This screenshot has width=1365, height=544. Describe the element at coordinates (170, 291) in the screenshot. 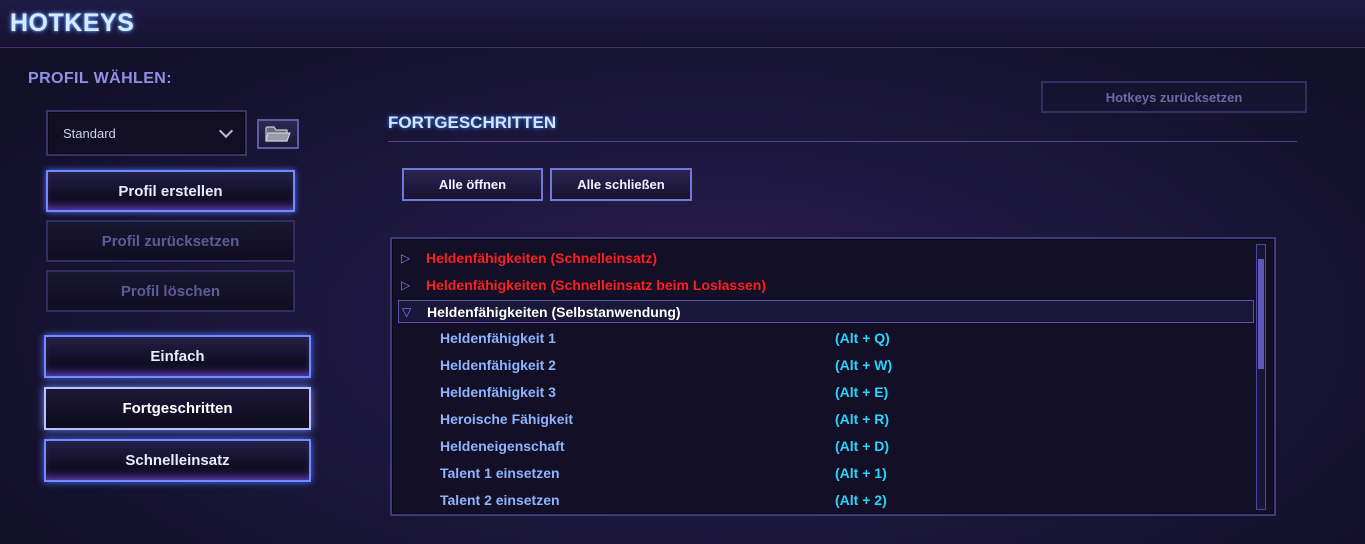

I see `delete-profile-button: Profil löschen` at that location.